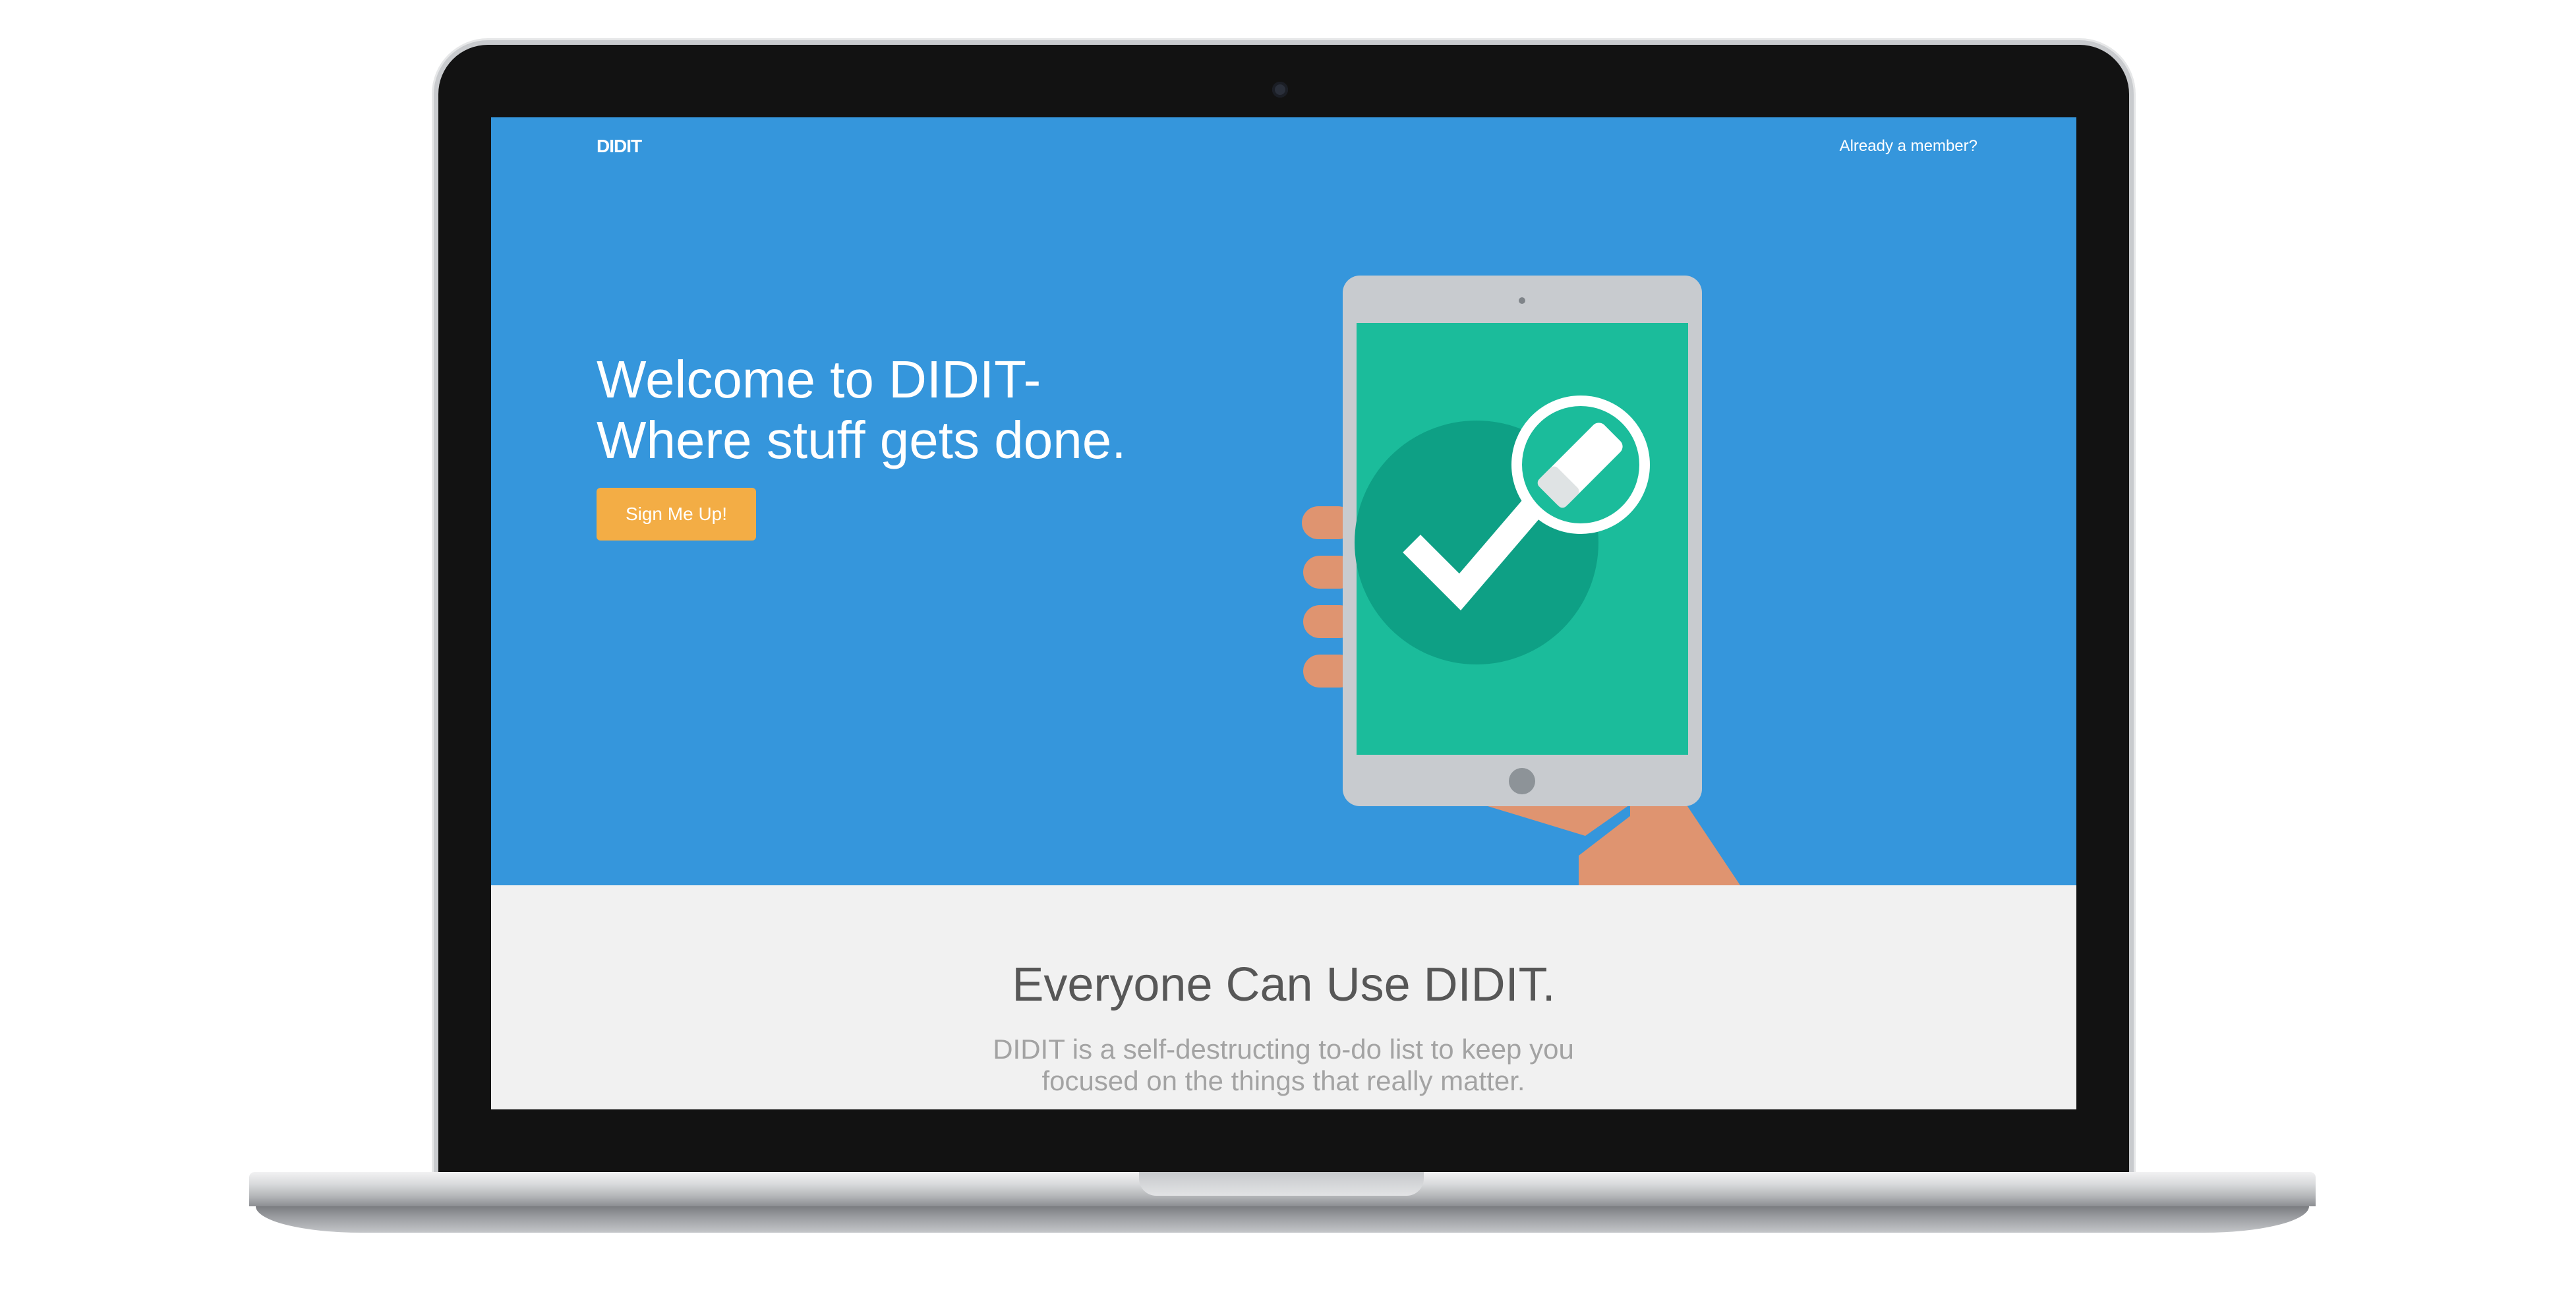 The image size is (2576, 1292). Describe the element at coordinates (676, 514) in the screenshot. I see `sign-me-up-button: Sign Me Up!` at that location.